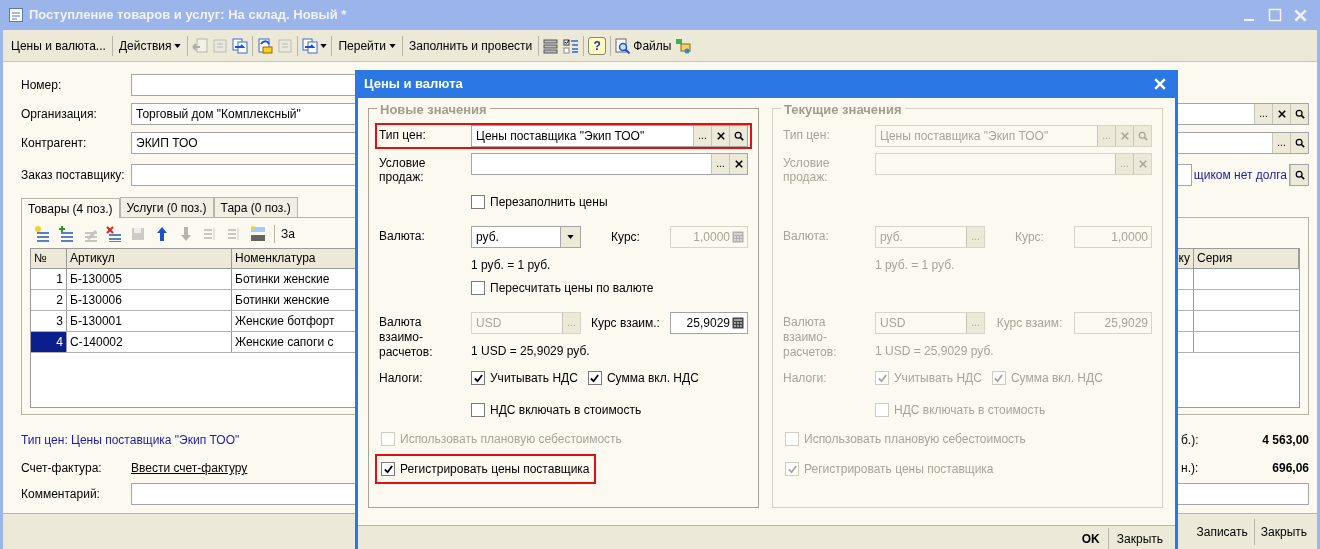 Image resolution: width=1320 pixels, height=549 pixels. What do you see at coordinates (1240, 175) in the screenshot?
I see `debt-link: щиком нет долга` at bounding box center [1240, 175].